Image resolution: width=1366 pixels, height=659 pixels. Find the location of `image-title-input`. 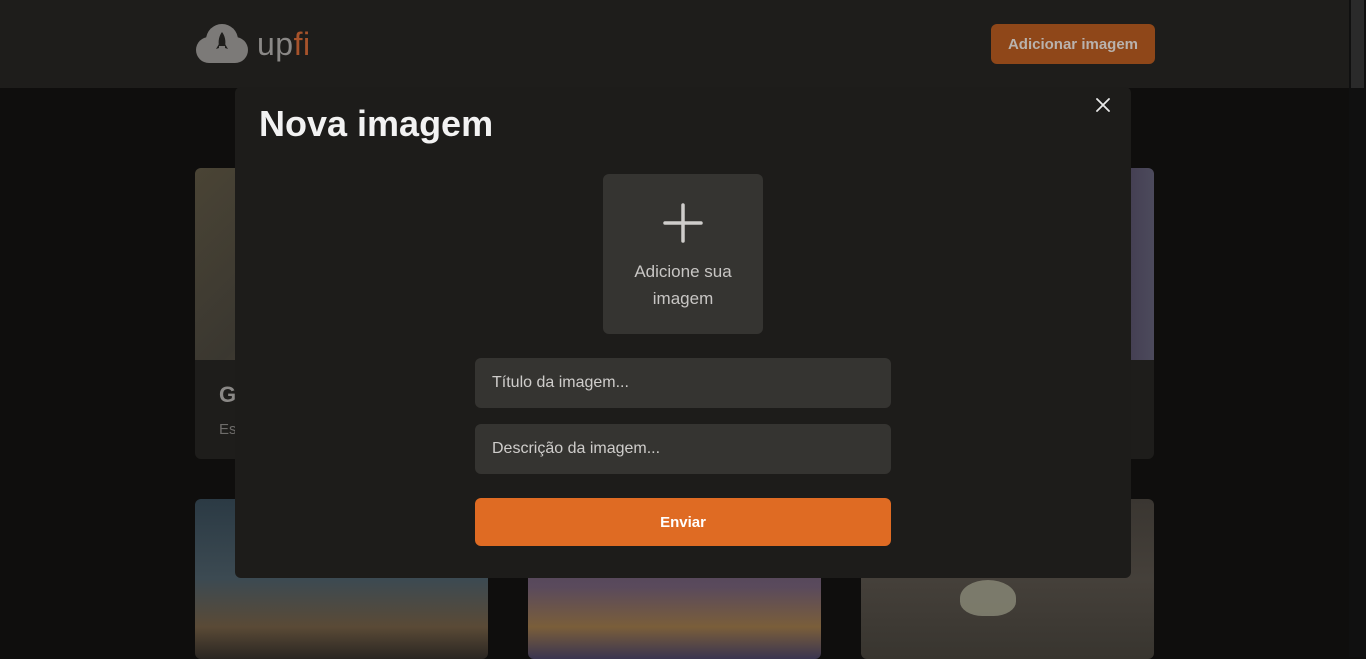

image-title-input is located at coordinates (683, 383).